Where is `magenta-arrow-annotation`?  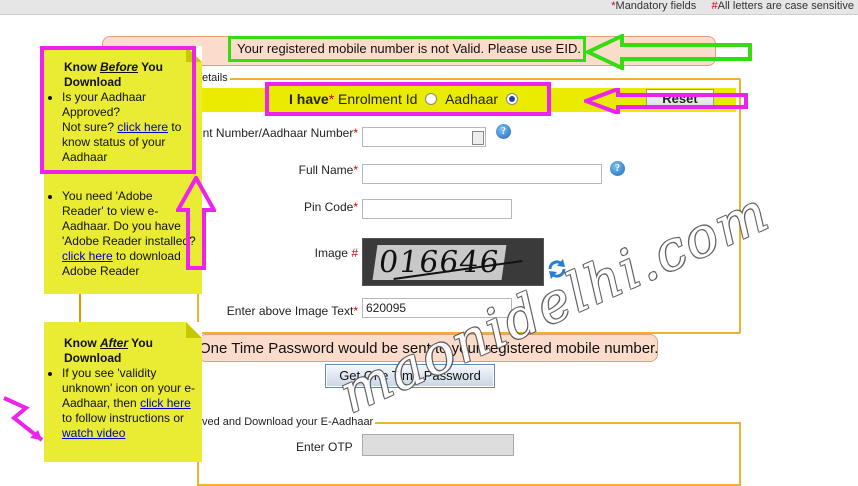 magenta-arrow-annotation is located at coordinates (666, 101).